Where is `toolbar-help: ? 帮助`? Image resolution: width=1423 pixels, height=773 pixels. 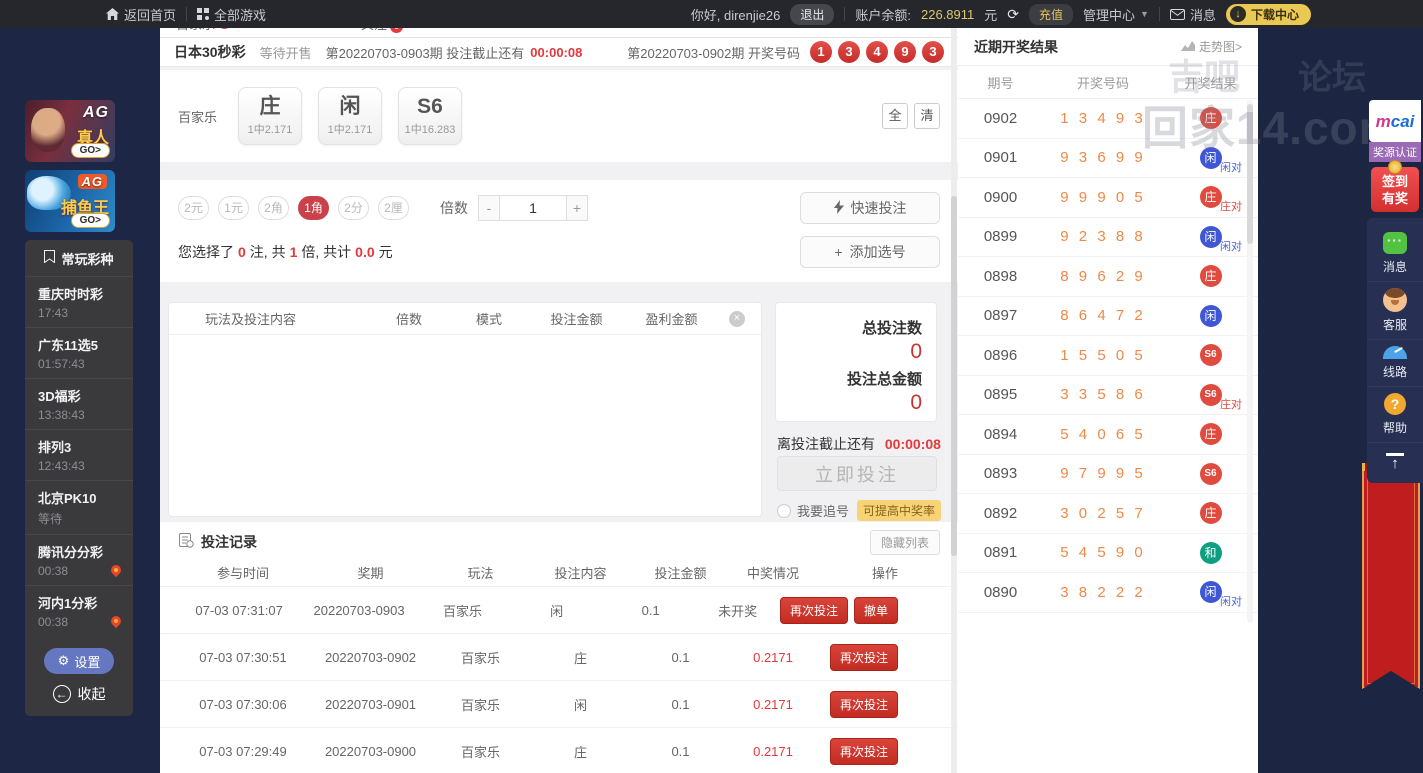
toolbar-help: ? 帮助 is located at coordinates (1395, 415).